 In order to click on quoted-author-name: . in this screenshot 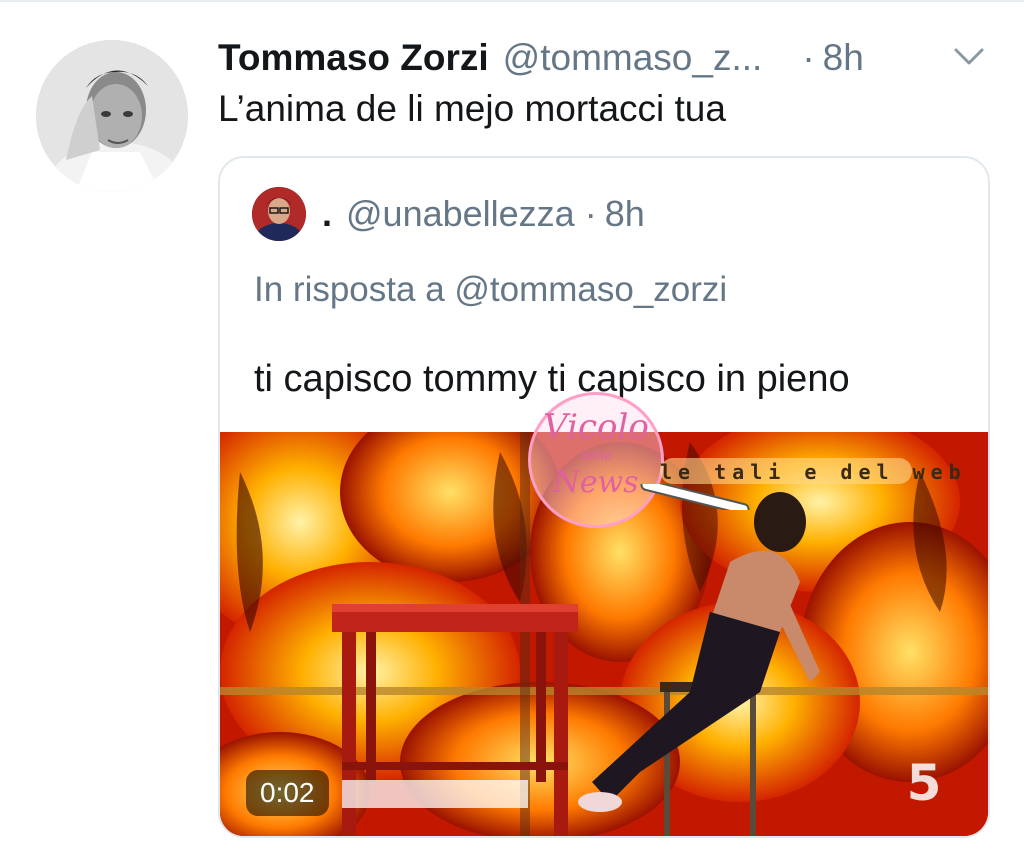, I will do `click(327, 214)`.